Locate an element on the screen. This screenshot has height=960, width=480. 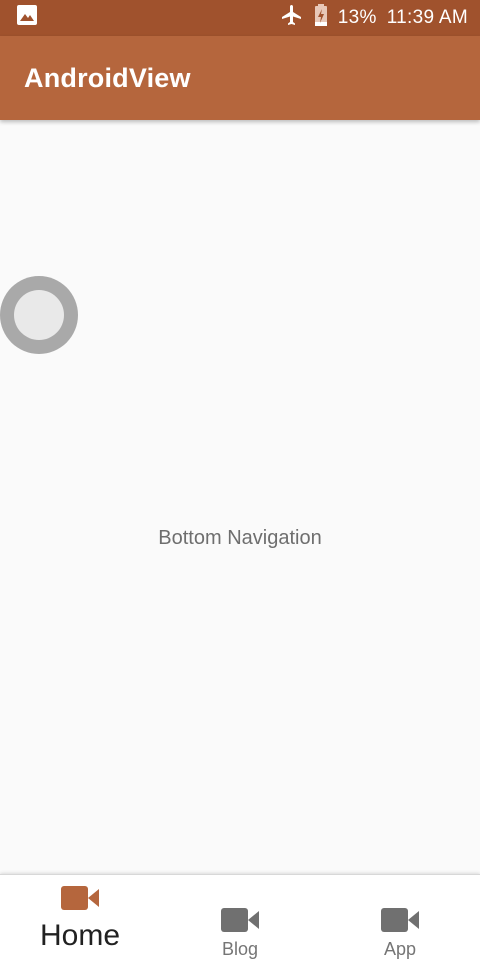
nav-label-app: App is located at coordinates (400, 949).